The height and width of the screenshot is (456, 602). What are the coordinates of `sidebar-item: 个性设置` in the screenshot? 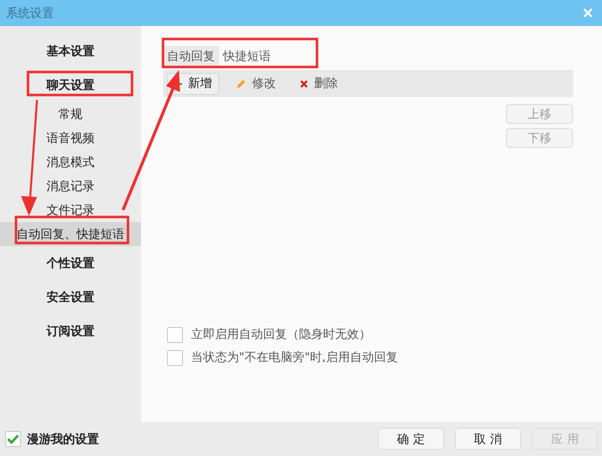 It's located at (70, 263).